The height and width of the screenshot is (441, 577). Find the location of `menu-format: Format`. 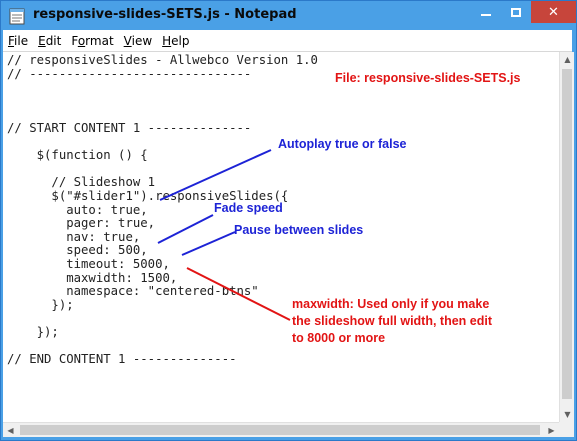

menu-format: Format is located at coordinates (92, 41).